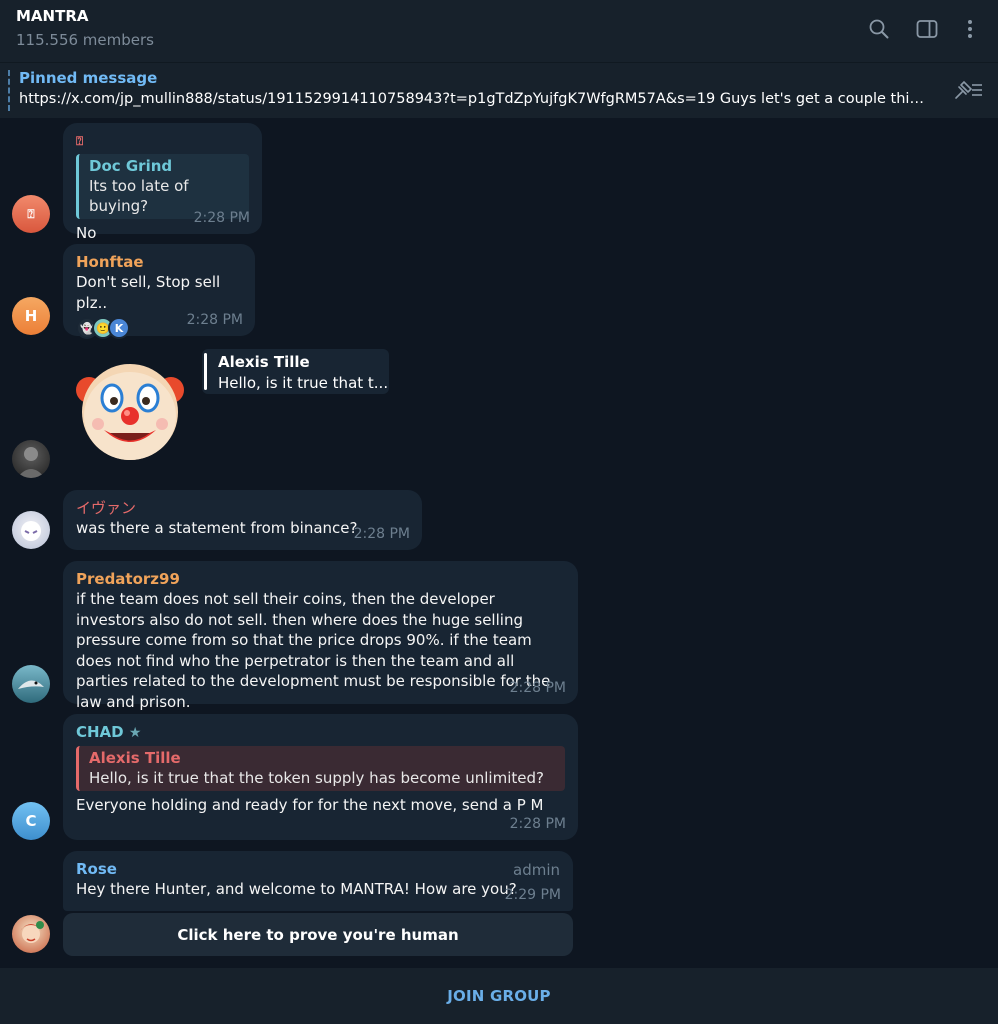 Image resolution: width=998 pixels, height=1024 pixels. What do you see at coordinates (968, 92) in the screenshot?
I see `pinned-list-icon` at bounding box center [968, 92].